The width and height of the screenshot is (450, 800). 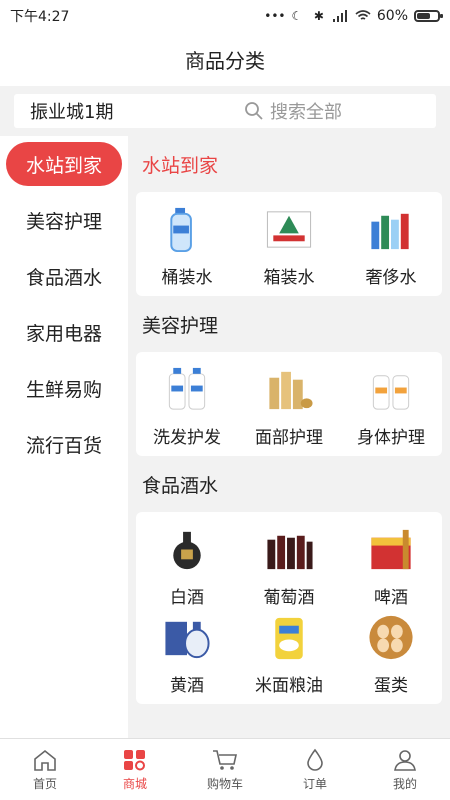 I want to click on search-icon, so click(x=254, y=111).